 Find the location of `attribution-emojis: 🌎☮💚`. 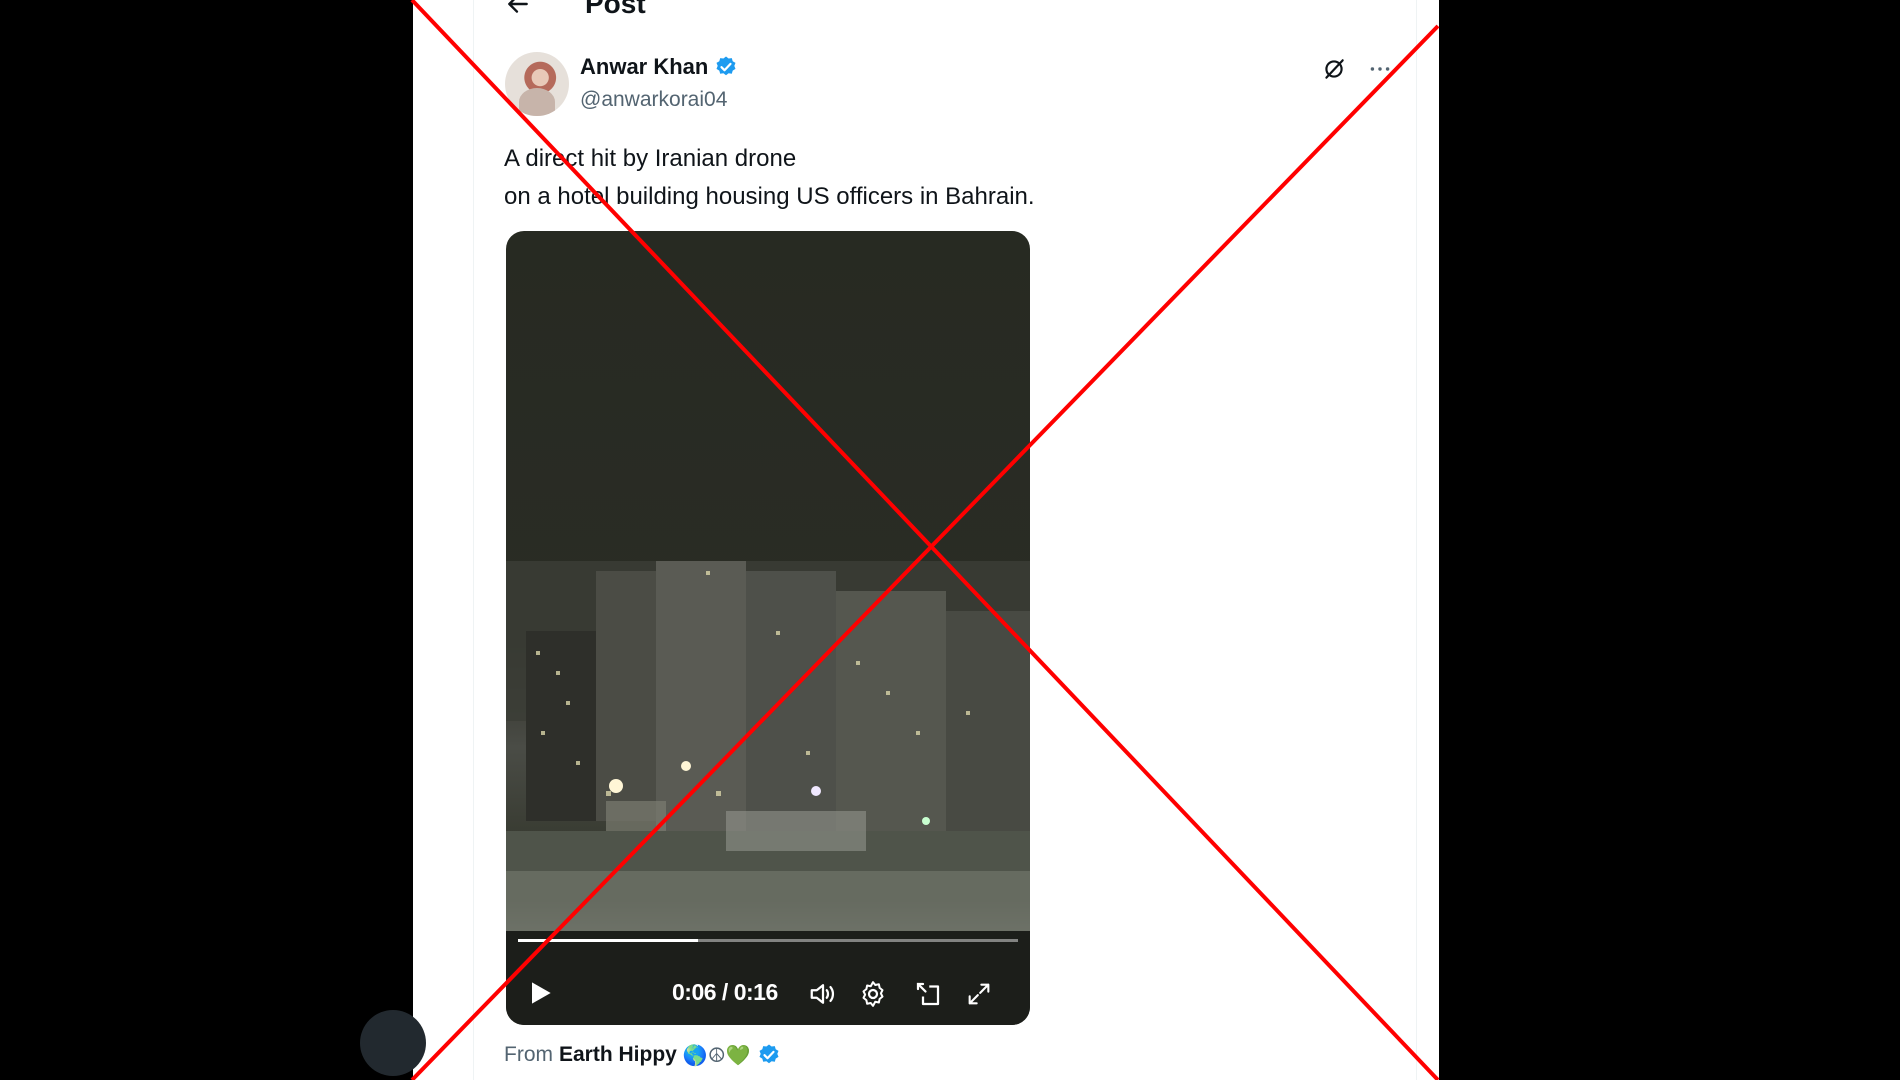

attribution-emojis: 🌎☮💚 is located at coordinates (716, 1055).